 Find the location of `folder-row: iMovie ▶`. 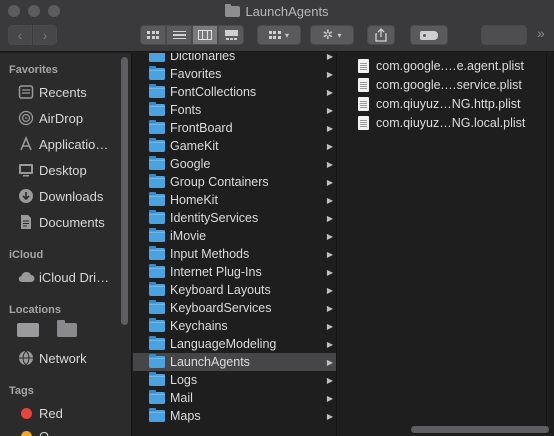

folder-row: iMovie ▶ is located at coordinates (234, 236).